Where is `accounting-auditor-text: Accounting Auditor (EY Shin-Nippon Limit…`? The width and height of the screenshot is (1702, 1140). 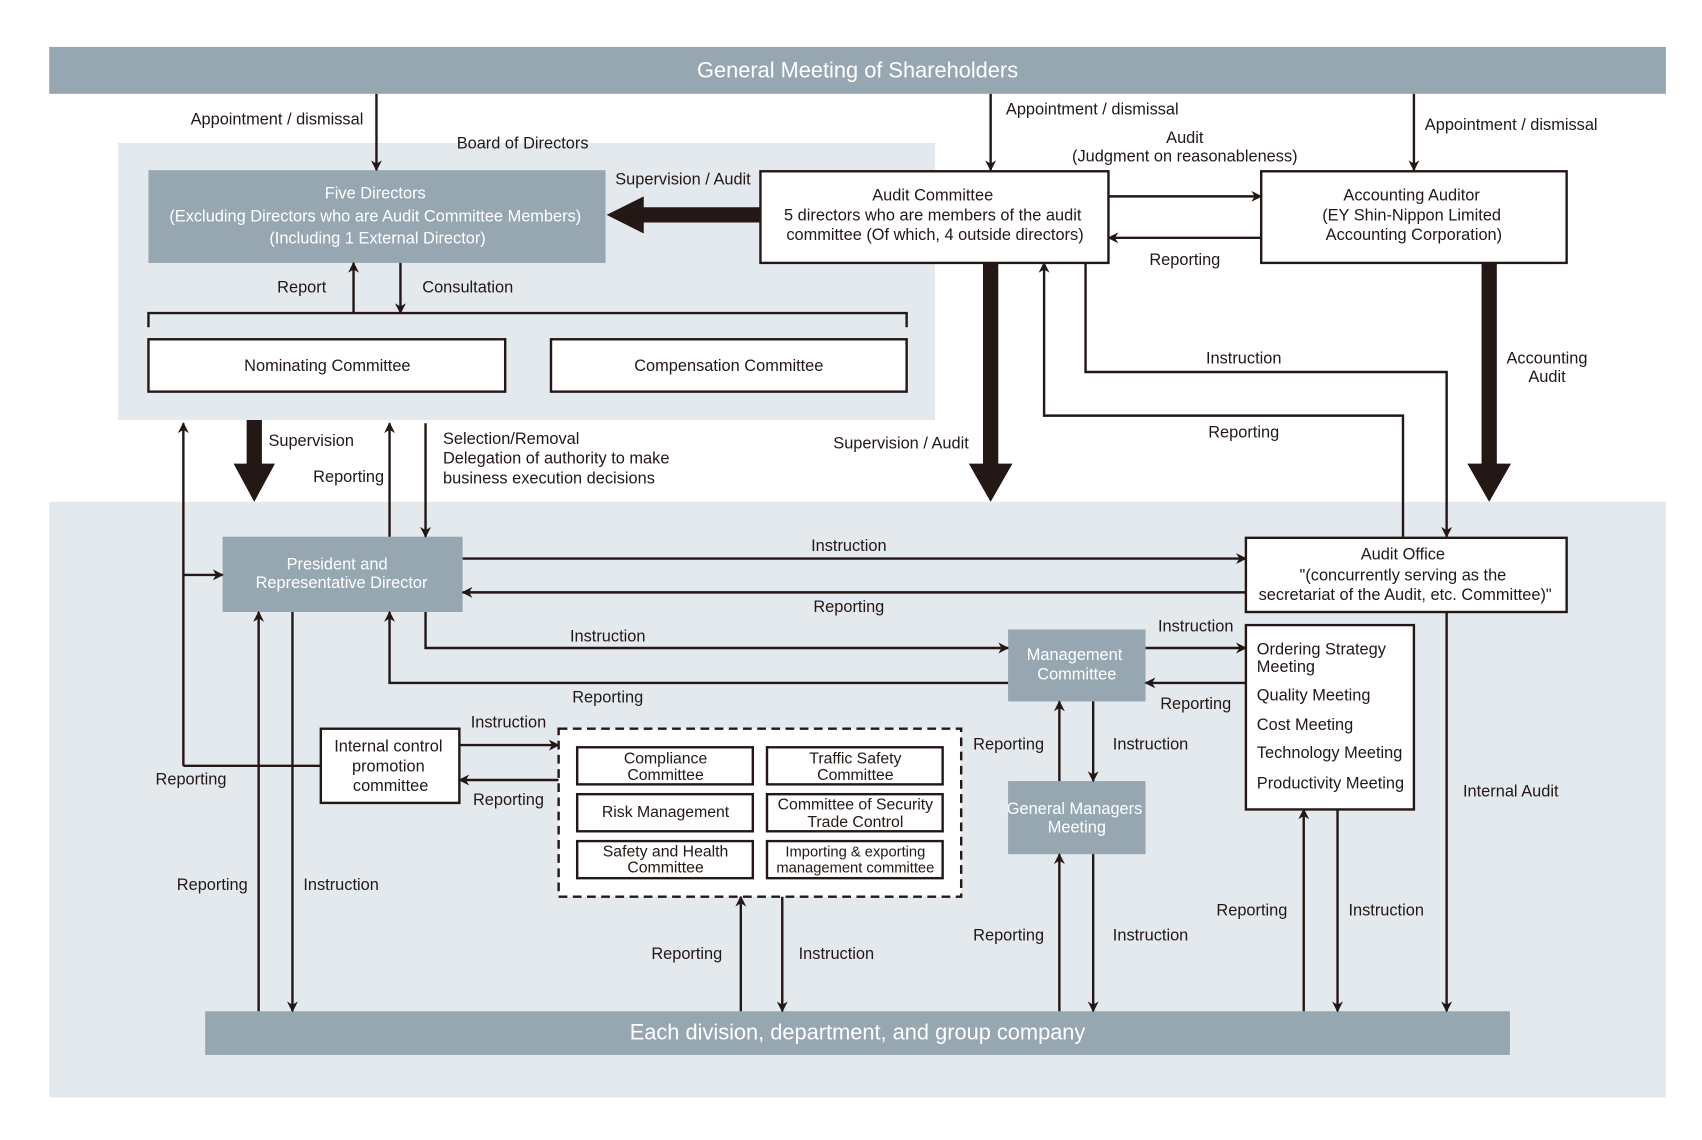 accounting-auditor-text: Accounting Auditor (EY Shin-Nippon Limit… is located at coordinates (1413, 215).